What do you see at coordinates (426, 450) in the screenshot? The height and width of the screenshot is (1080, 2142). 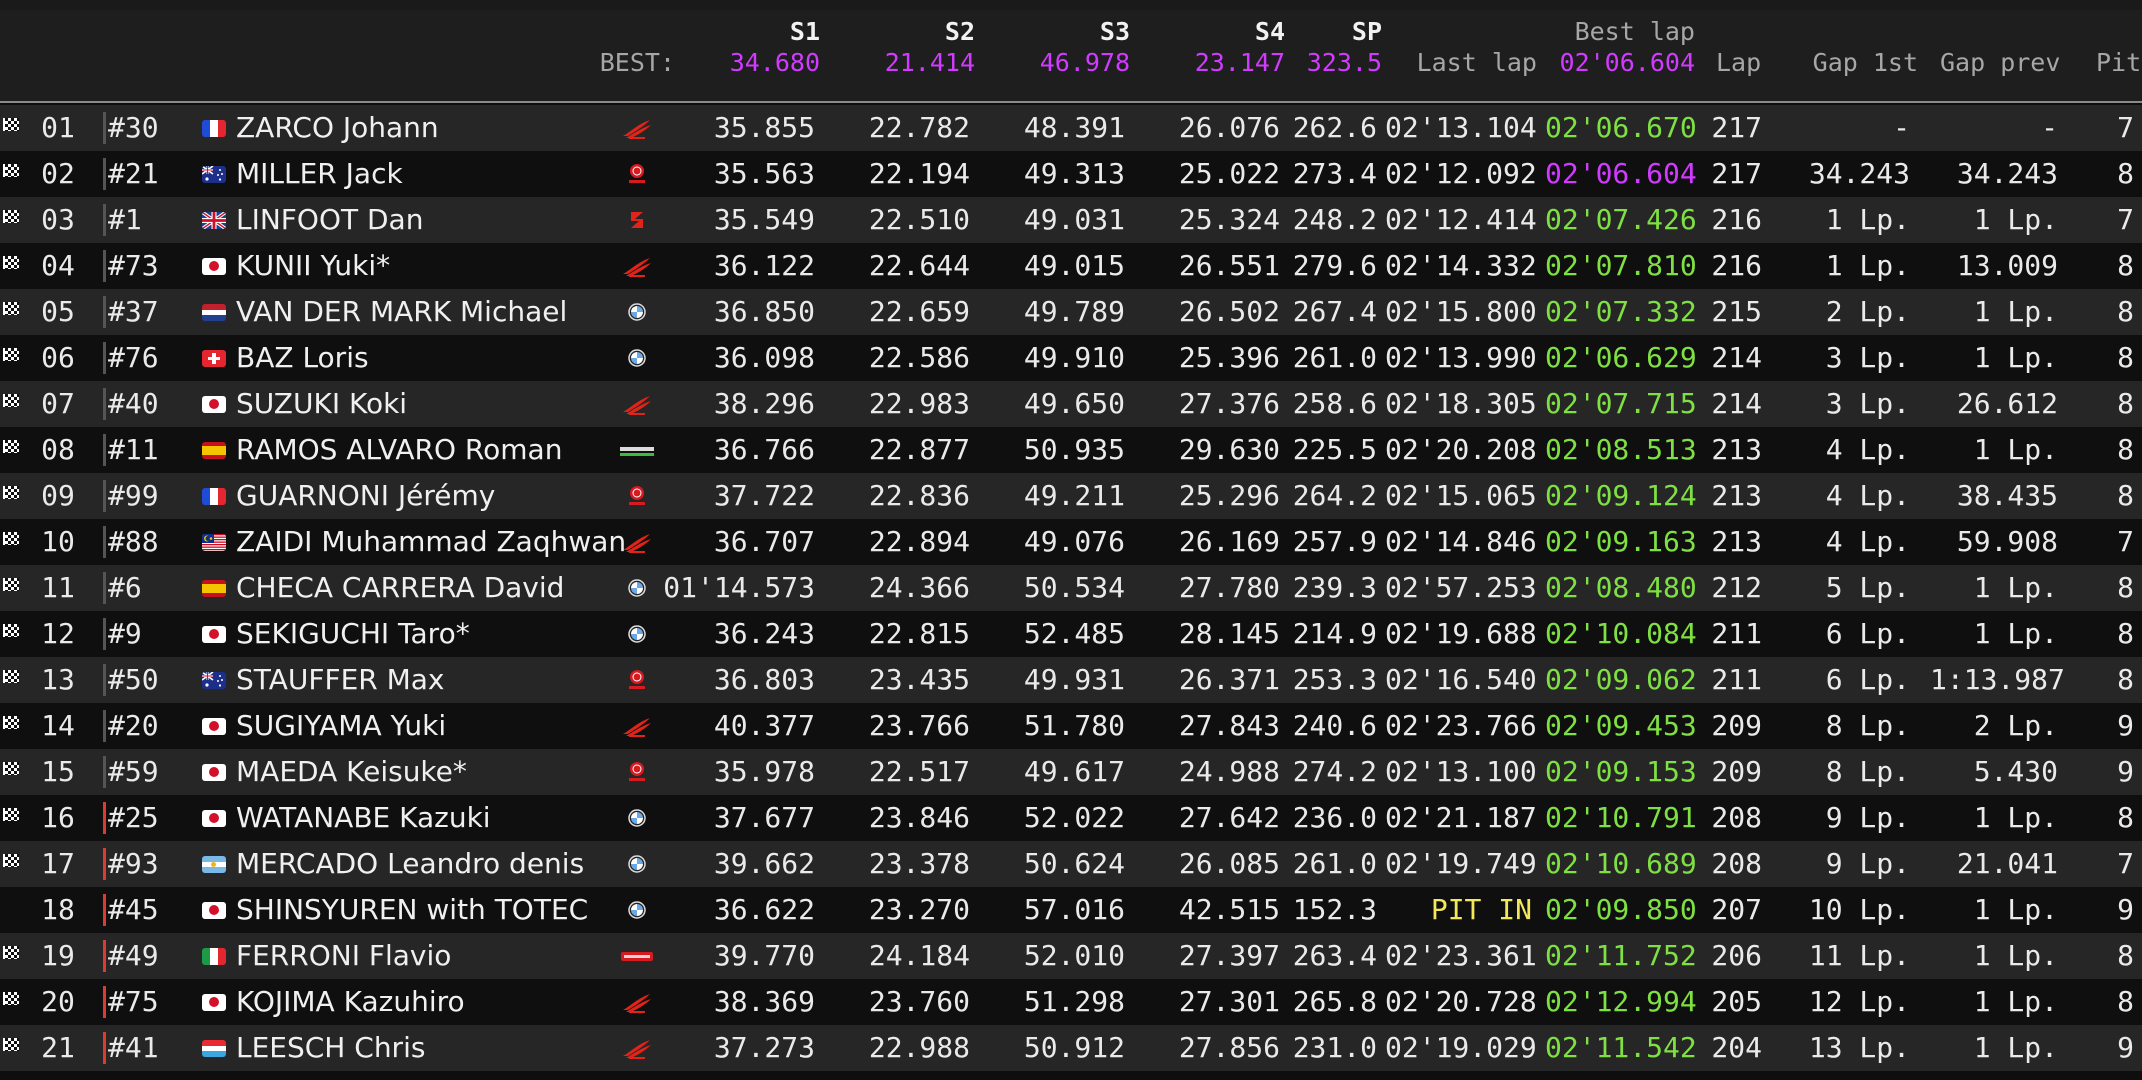 I see `cell-name: RAMOS ALVARO Roman` at bounding box center [426, 450].